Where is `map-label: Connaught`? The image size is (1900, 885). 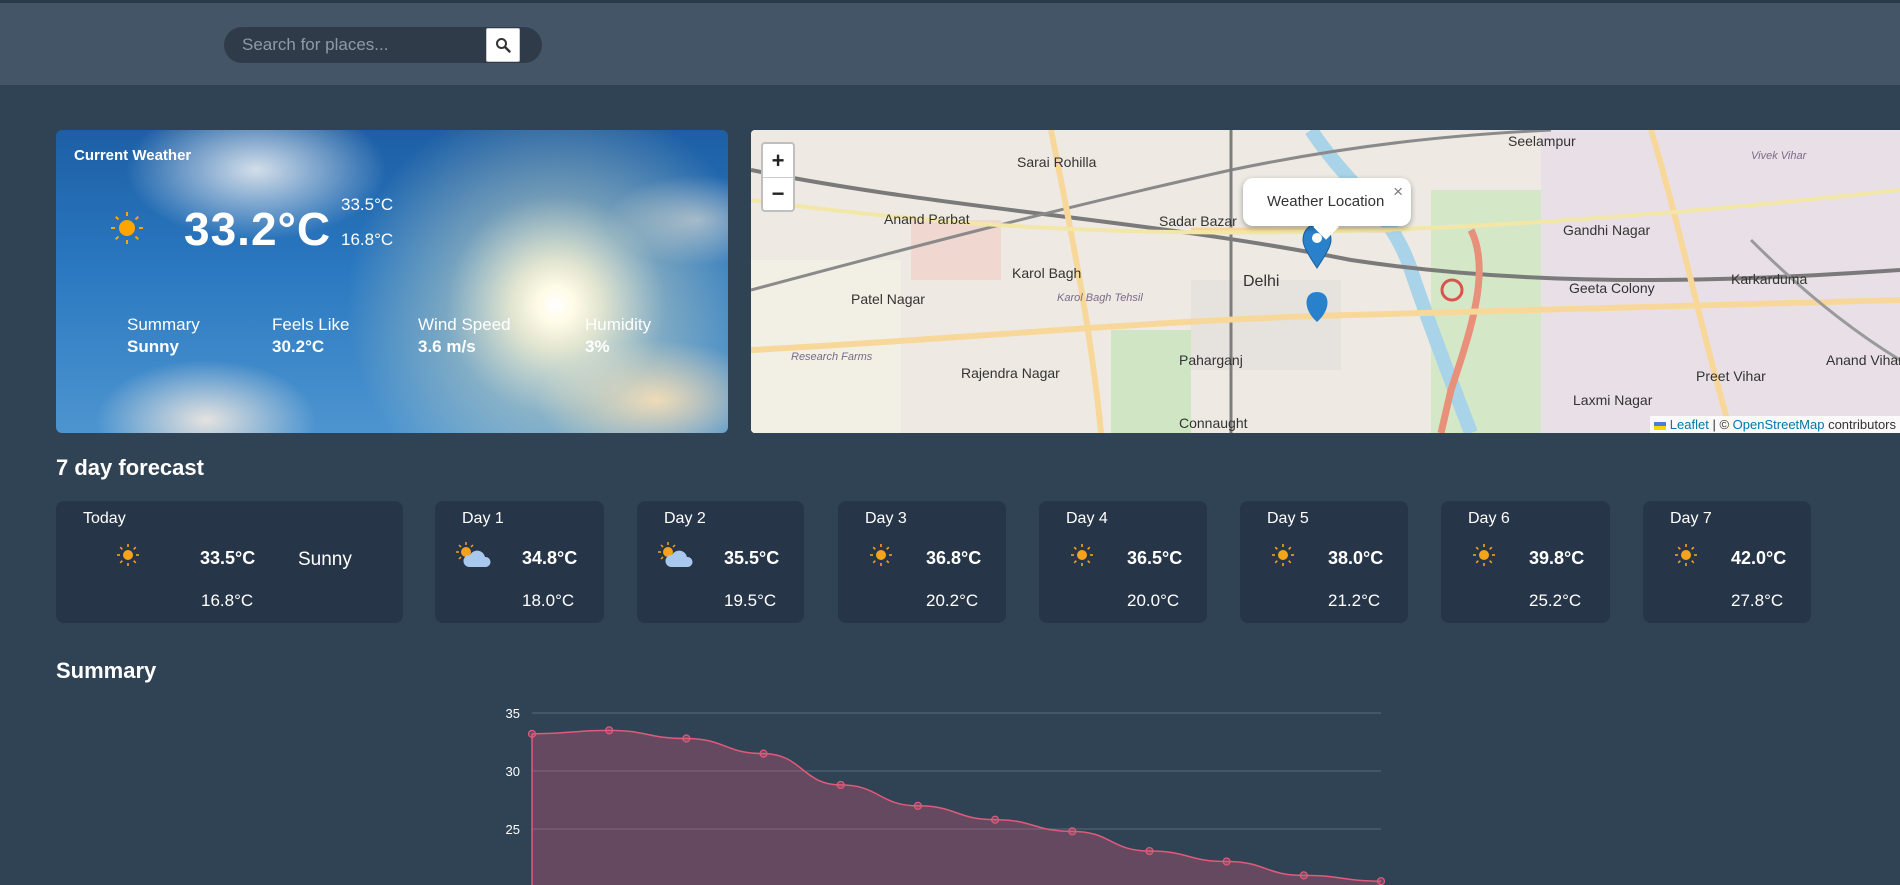 map-label: Connaught is located at coordinates (1213, 423).